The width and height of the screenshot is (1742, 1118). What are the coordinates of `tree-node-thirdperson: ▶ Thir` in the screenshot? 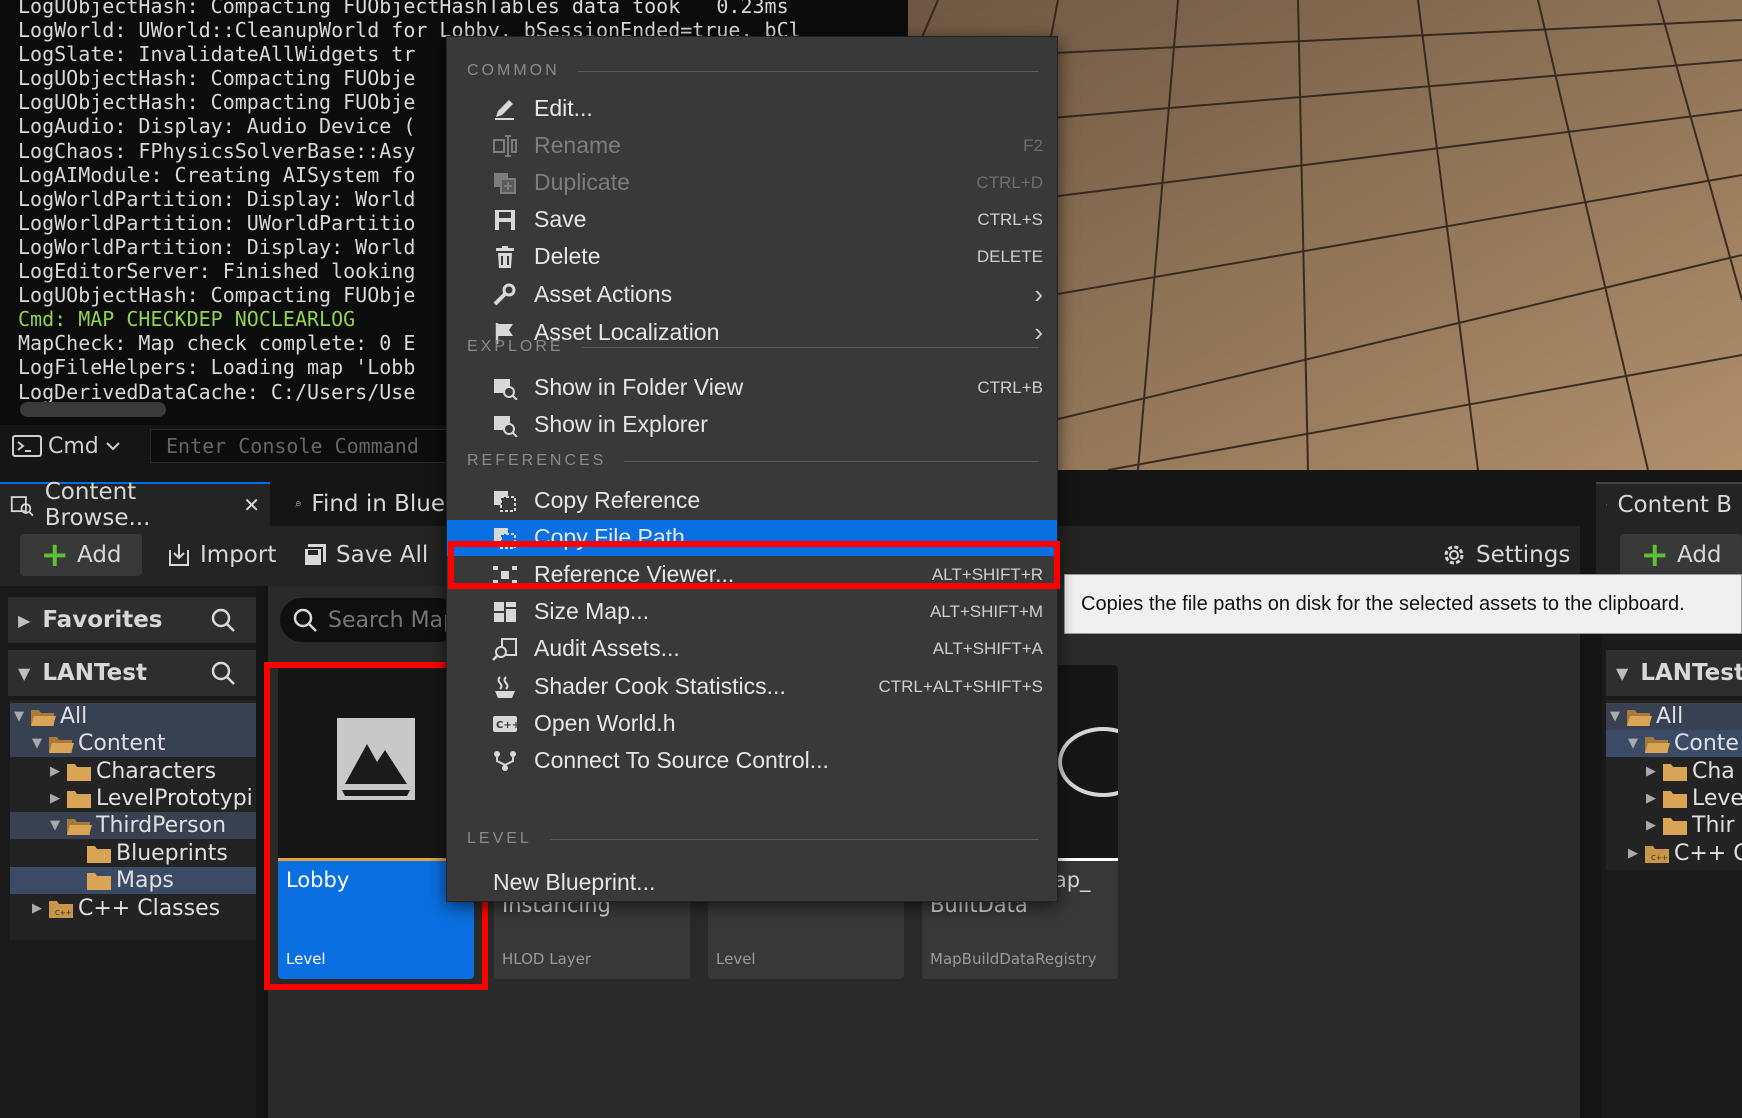 It's located at (1690, 825).